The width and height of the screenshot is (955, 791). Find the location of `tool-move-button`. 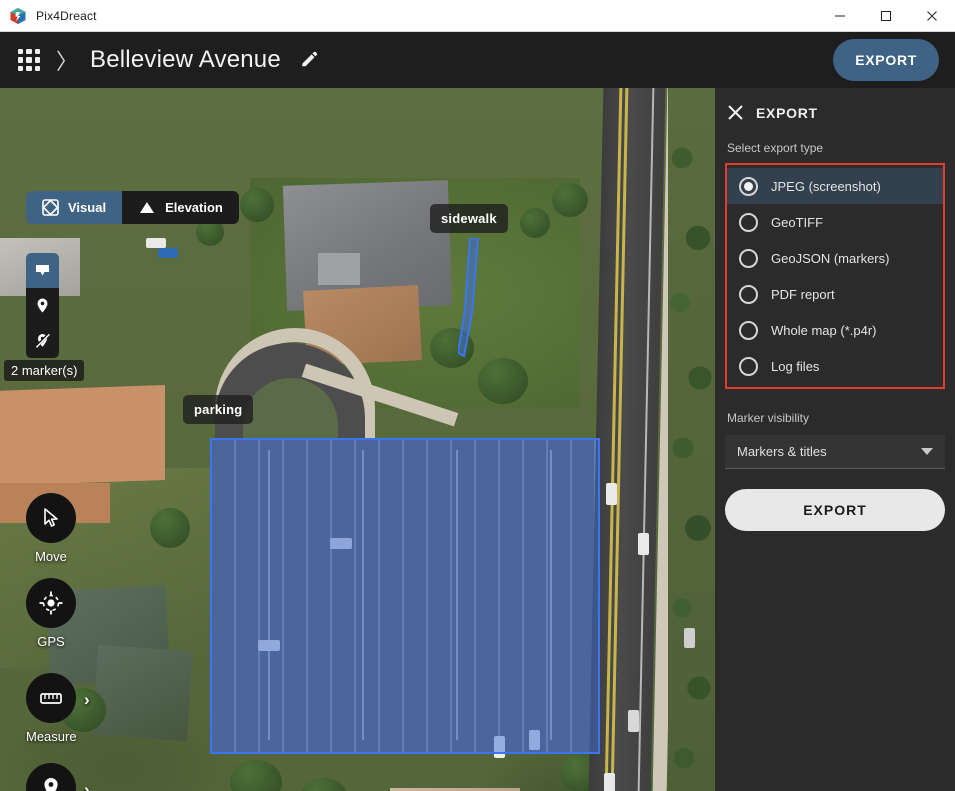

tool-move-button is located at coordinates (51, 518).